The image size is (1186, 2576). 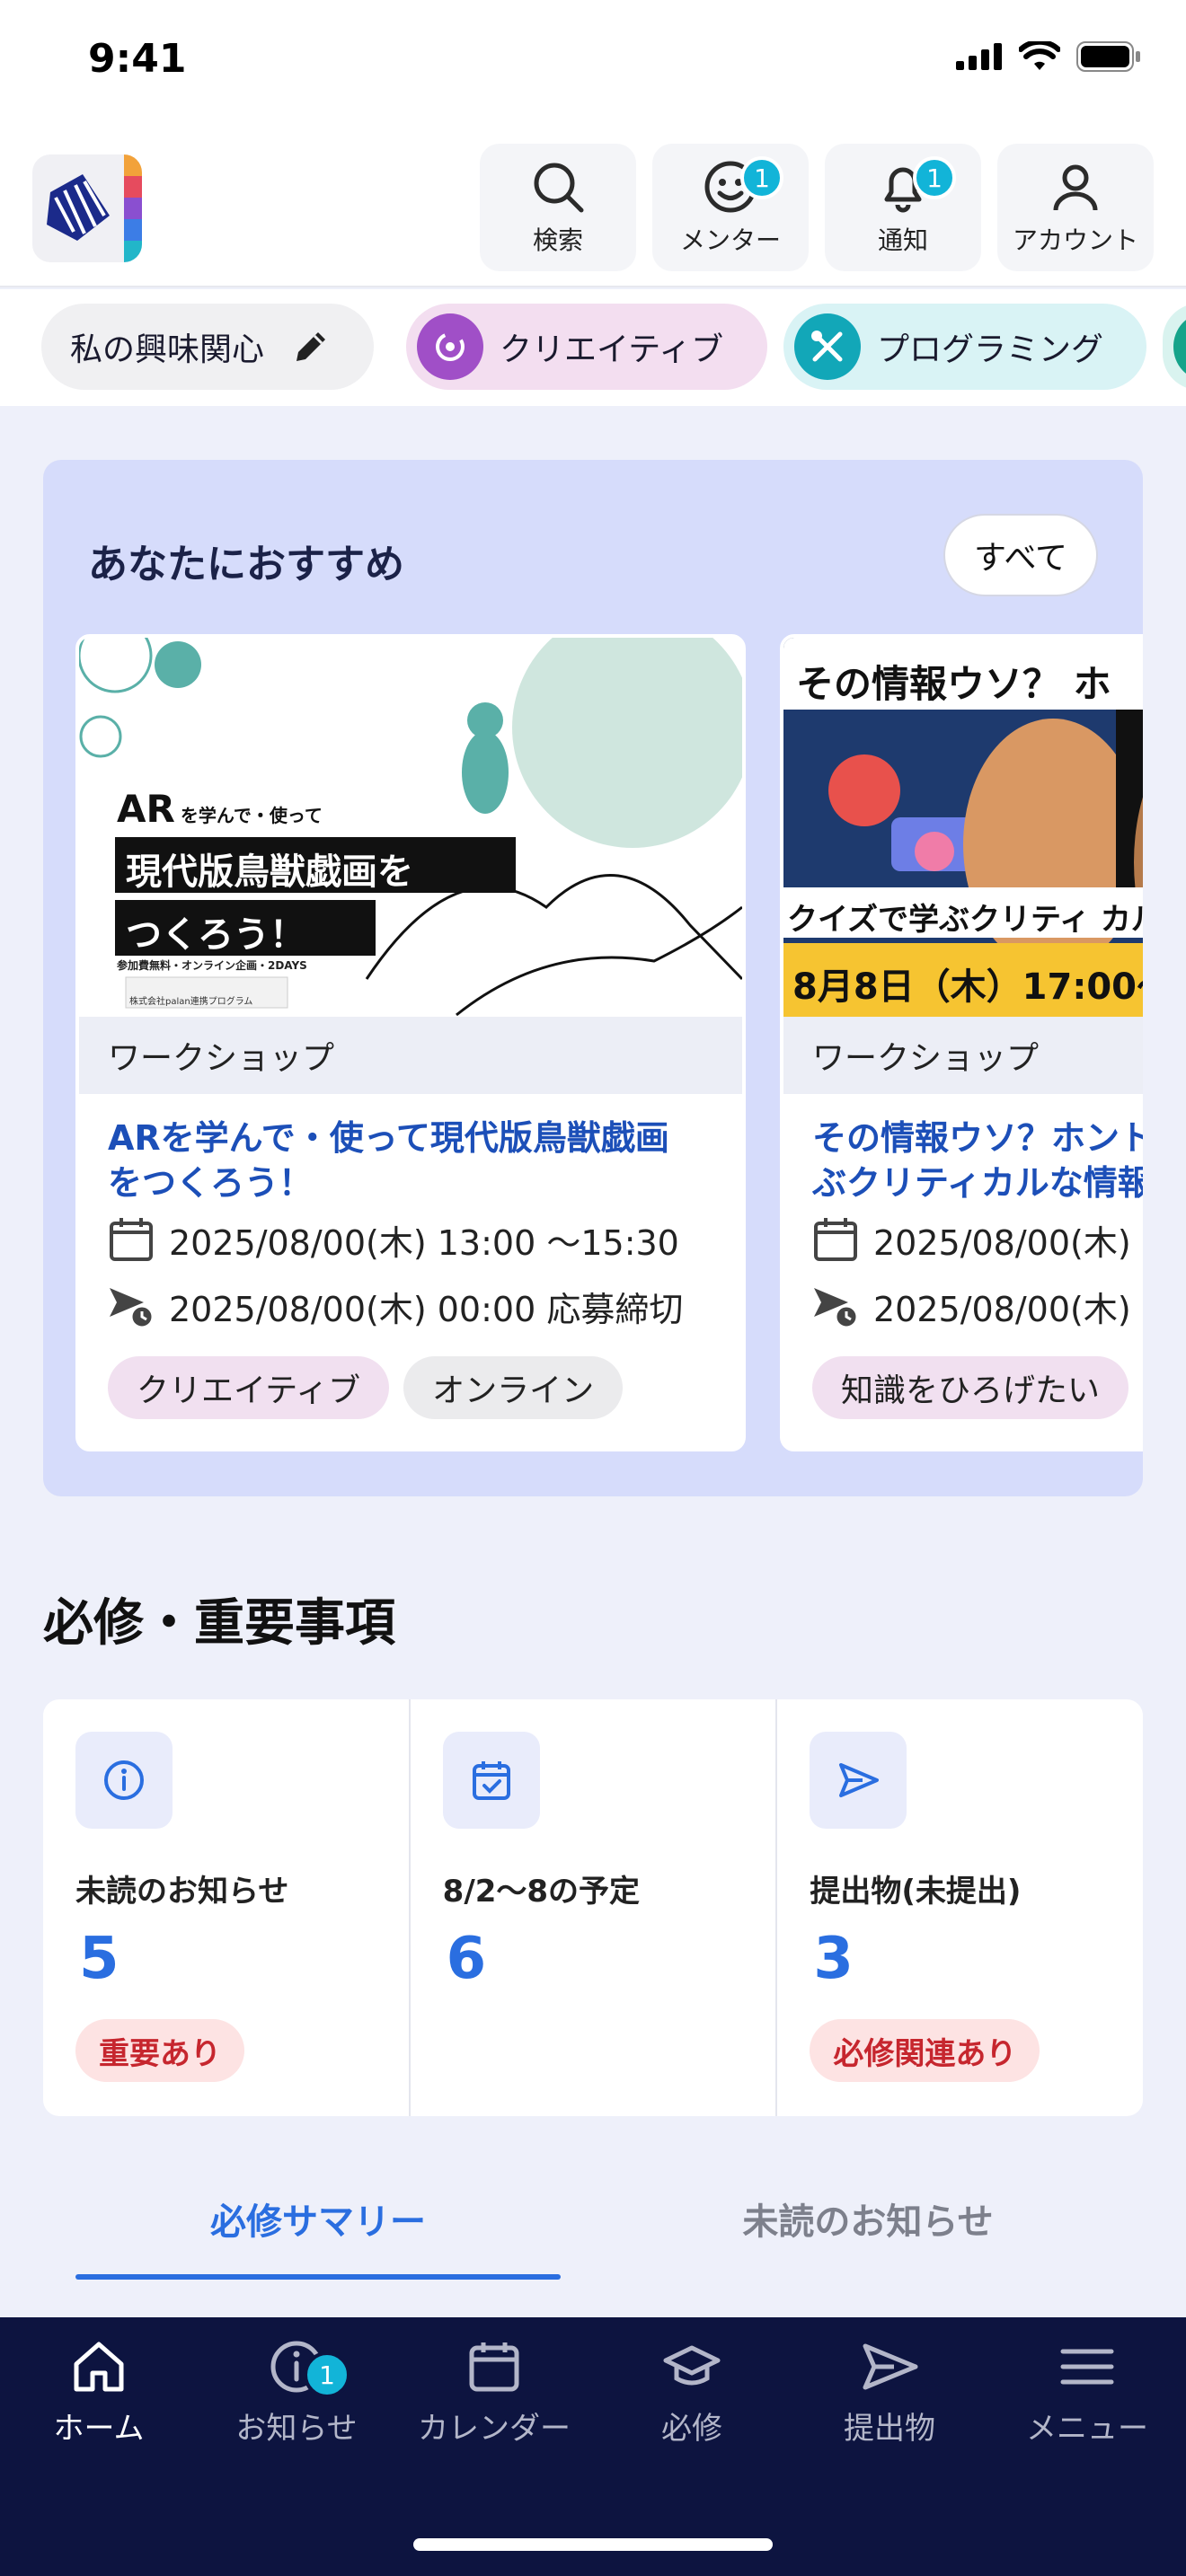 What do you see at coordinates (953, 684) in the screenshot?
I see `banner2-headline: その情報ウソ？ ホ` at bounding box center [953, 684].